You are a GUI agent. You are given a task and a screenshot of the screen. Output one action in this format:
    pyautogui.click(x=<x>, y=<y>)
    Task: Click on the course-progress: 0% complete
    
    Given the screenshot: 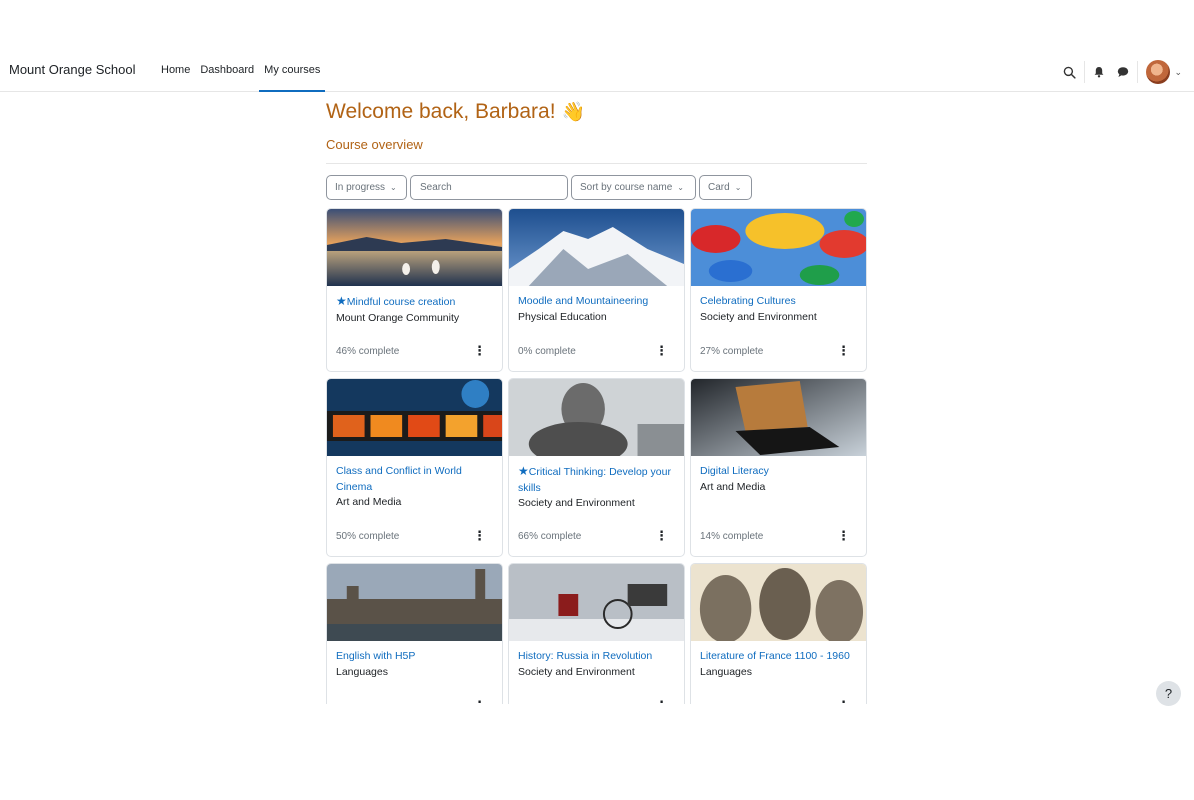 What is the action you would take?
    pyautogui.click(x=547, y=351)
    